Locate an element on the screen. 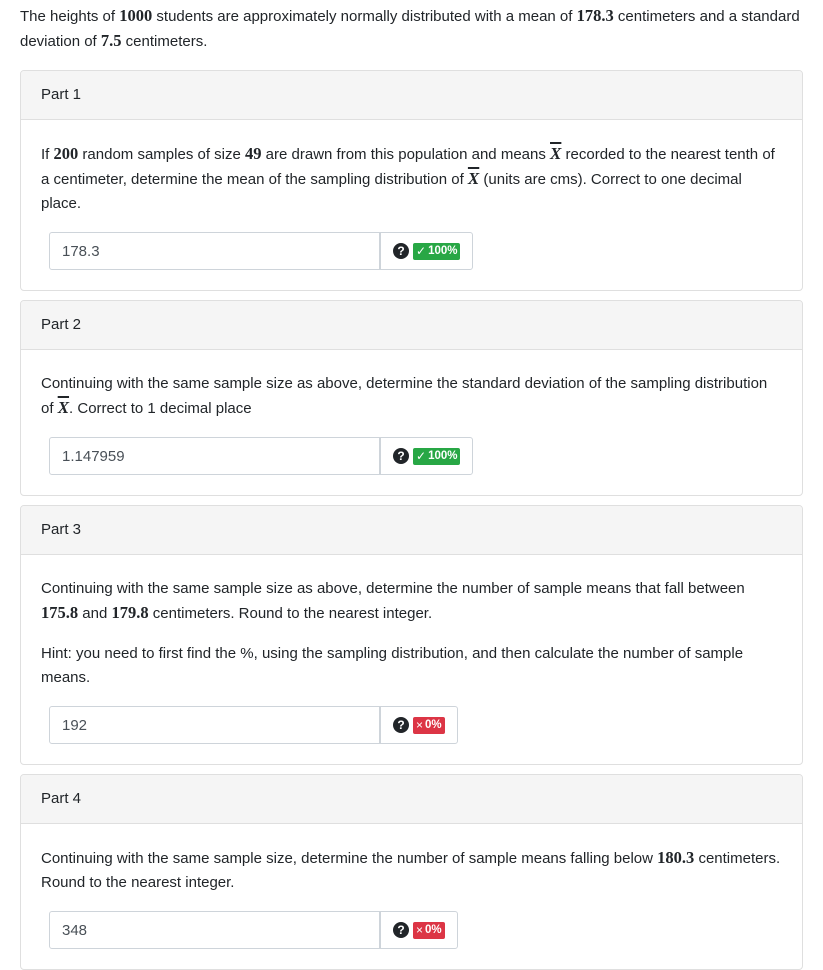  question-text: and is located at coordinates (95, 613).